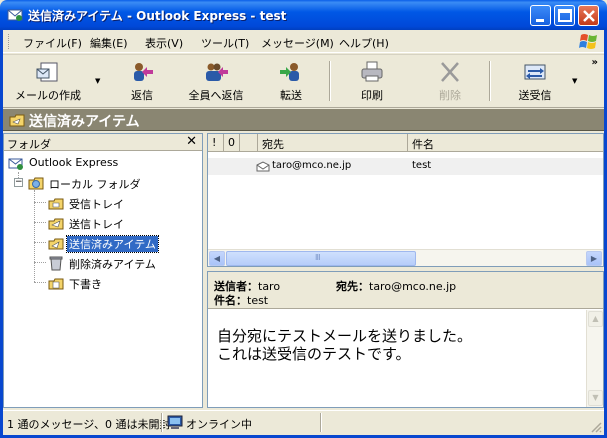  I want to click on close-button, so click(588, 15).